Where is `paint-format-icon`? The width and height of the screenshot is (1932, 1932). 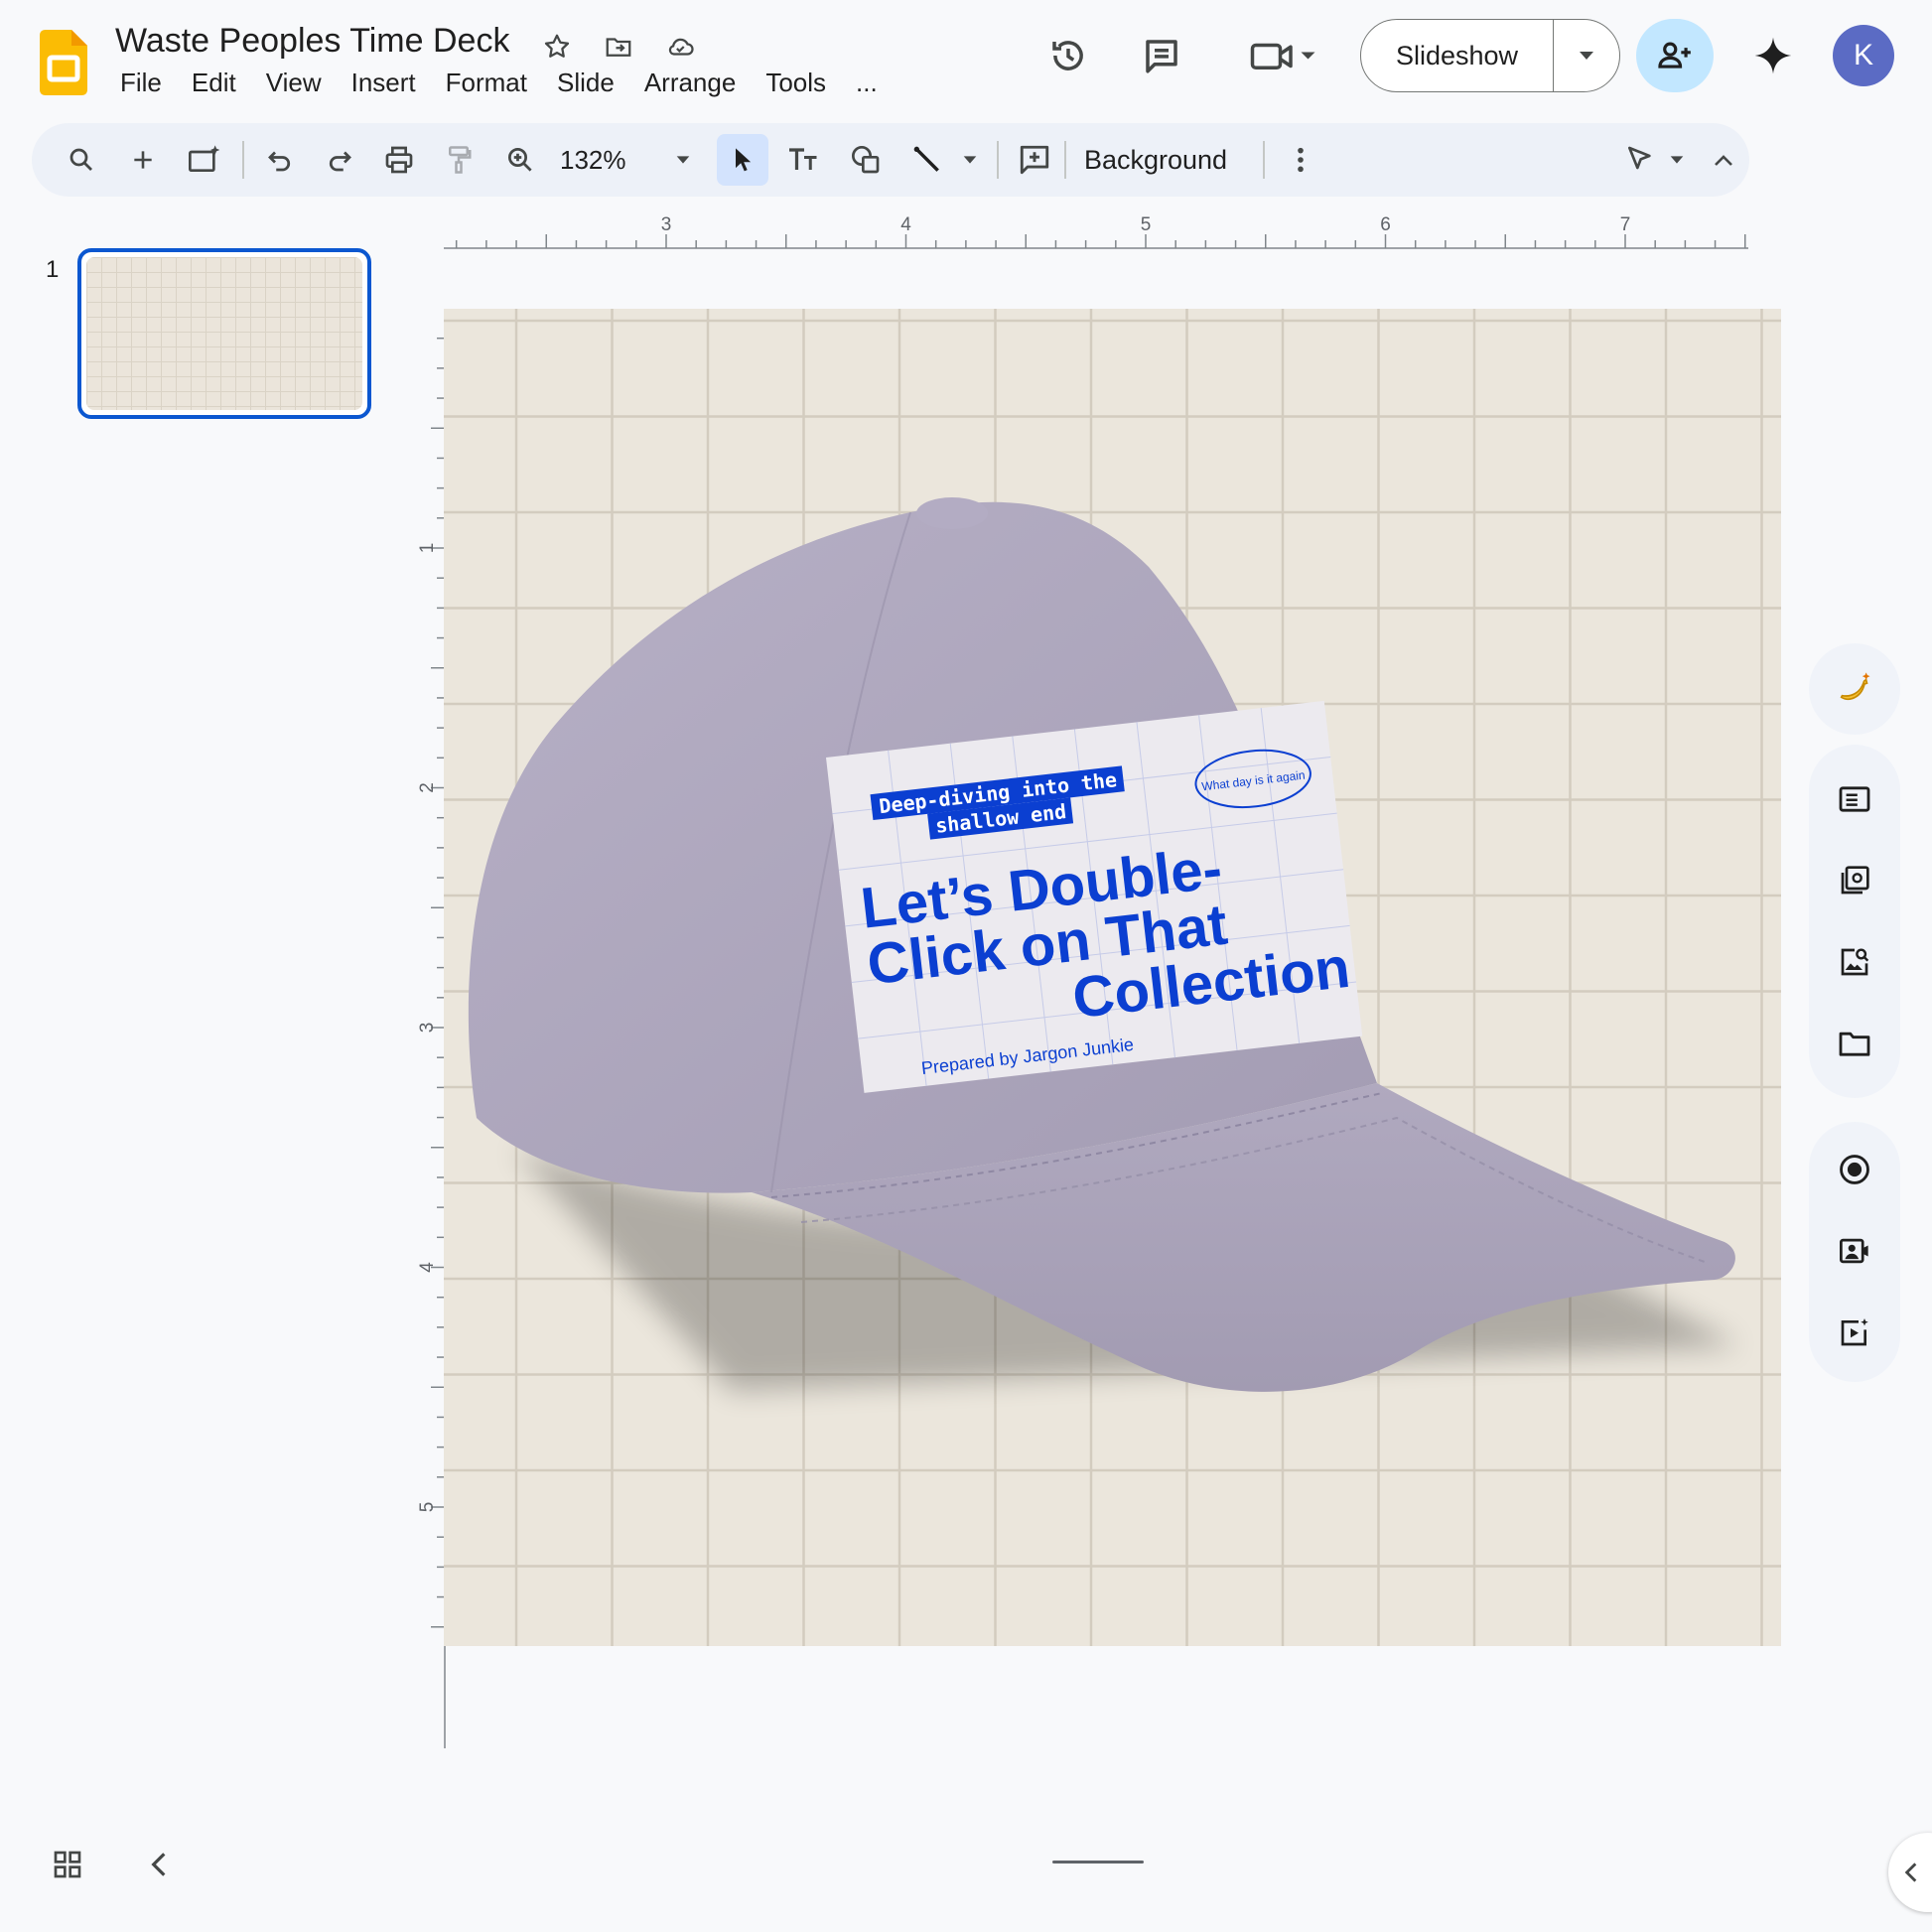
paint-format-icon is located at coordinates (458, 160).